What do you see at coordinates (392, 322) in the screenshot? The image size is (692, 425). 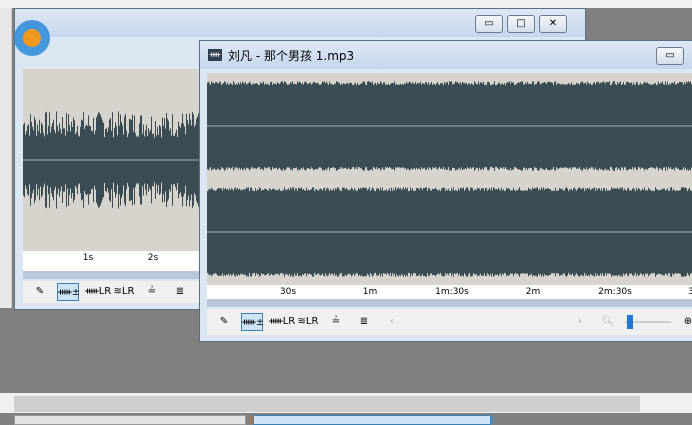 I see `scroll-left-button: ‹` at bounding box center [392, 322].